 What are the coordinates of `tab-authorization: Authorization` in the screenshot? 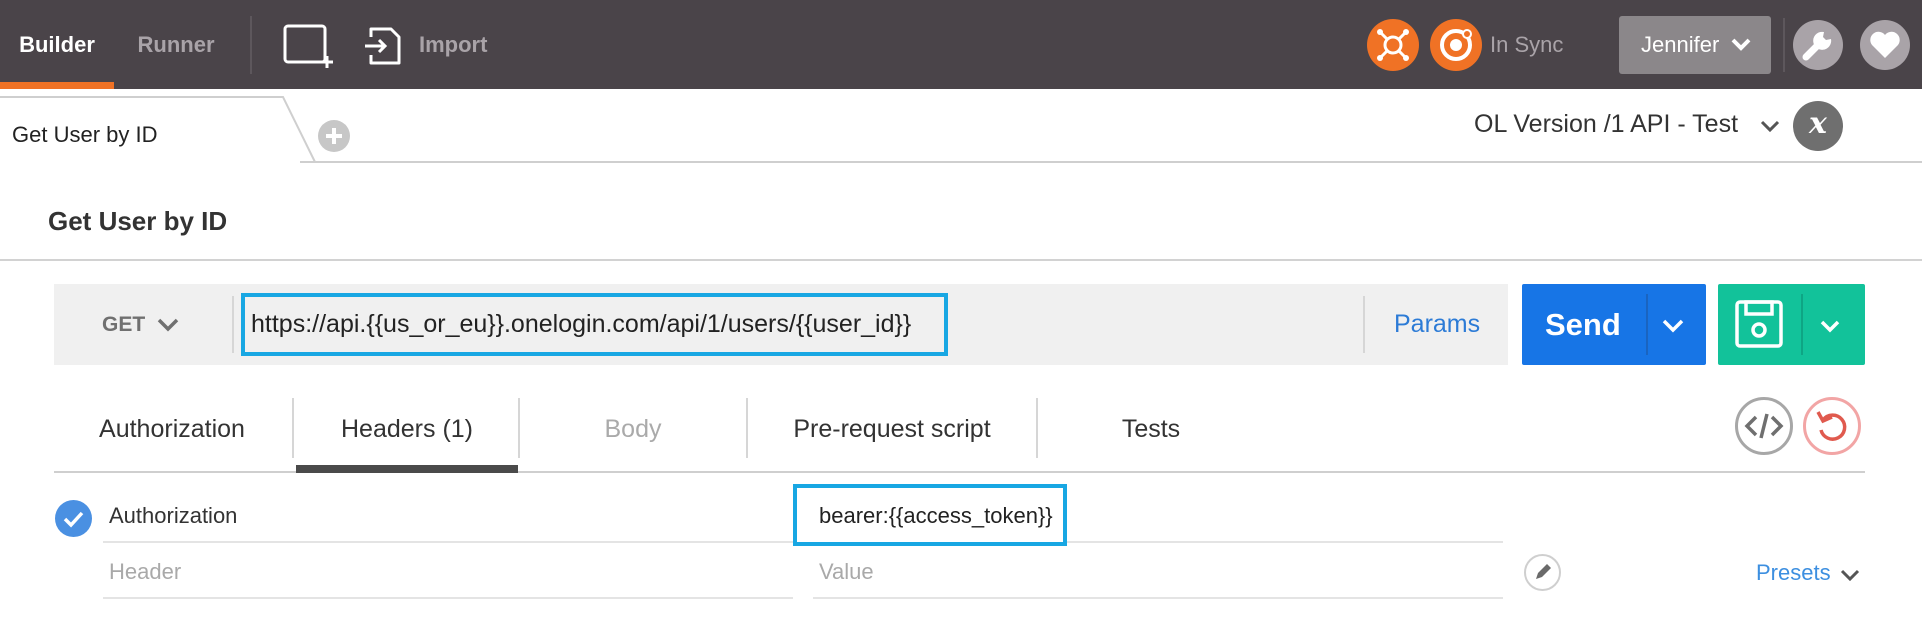 It's located at (172, 429).